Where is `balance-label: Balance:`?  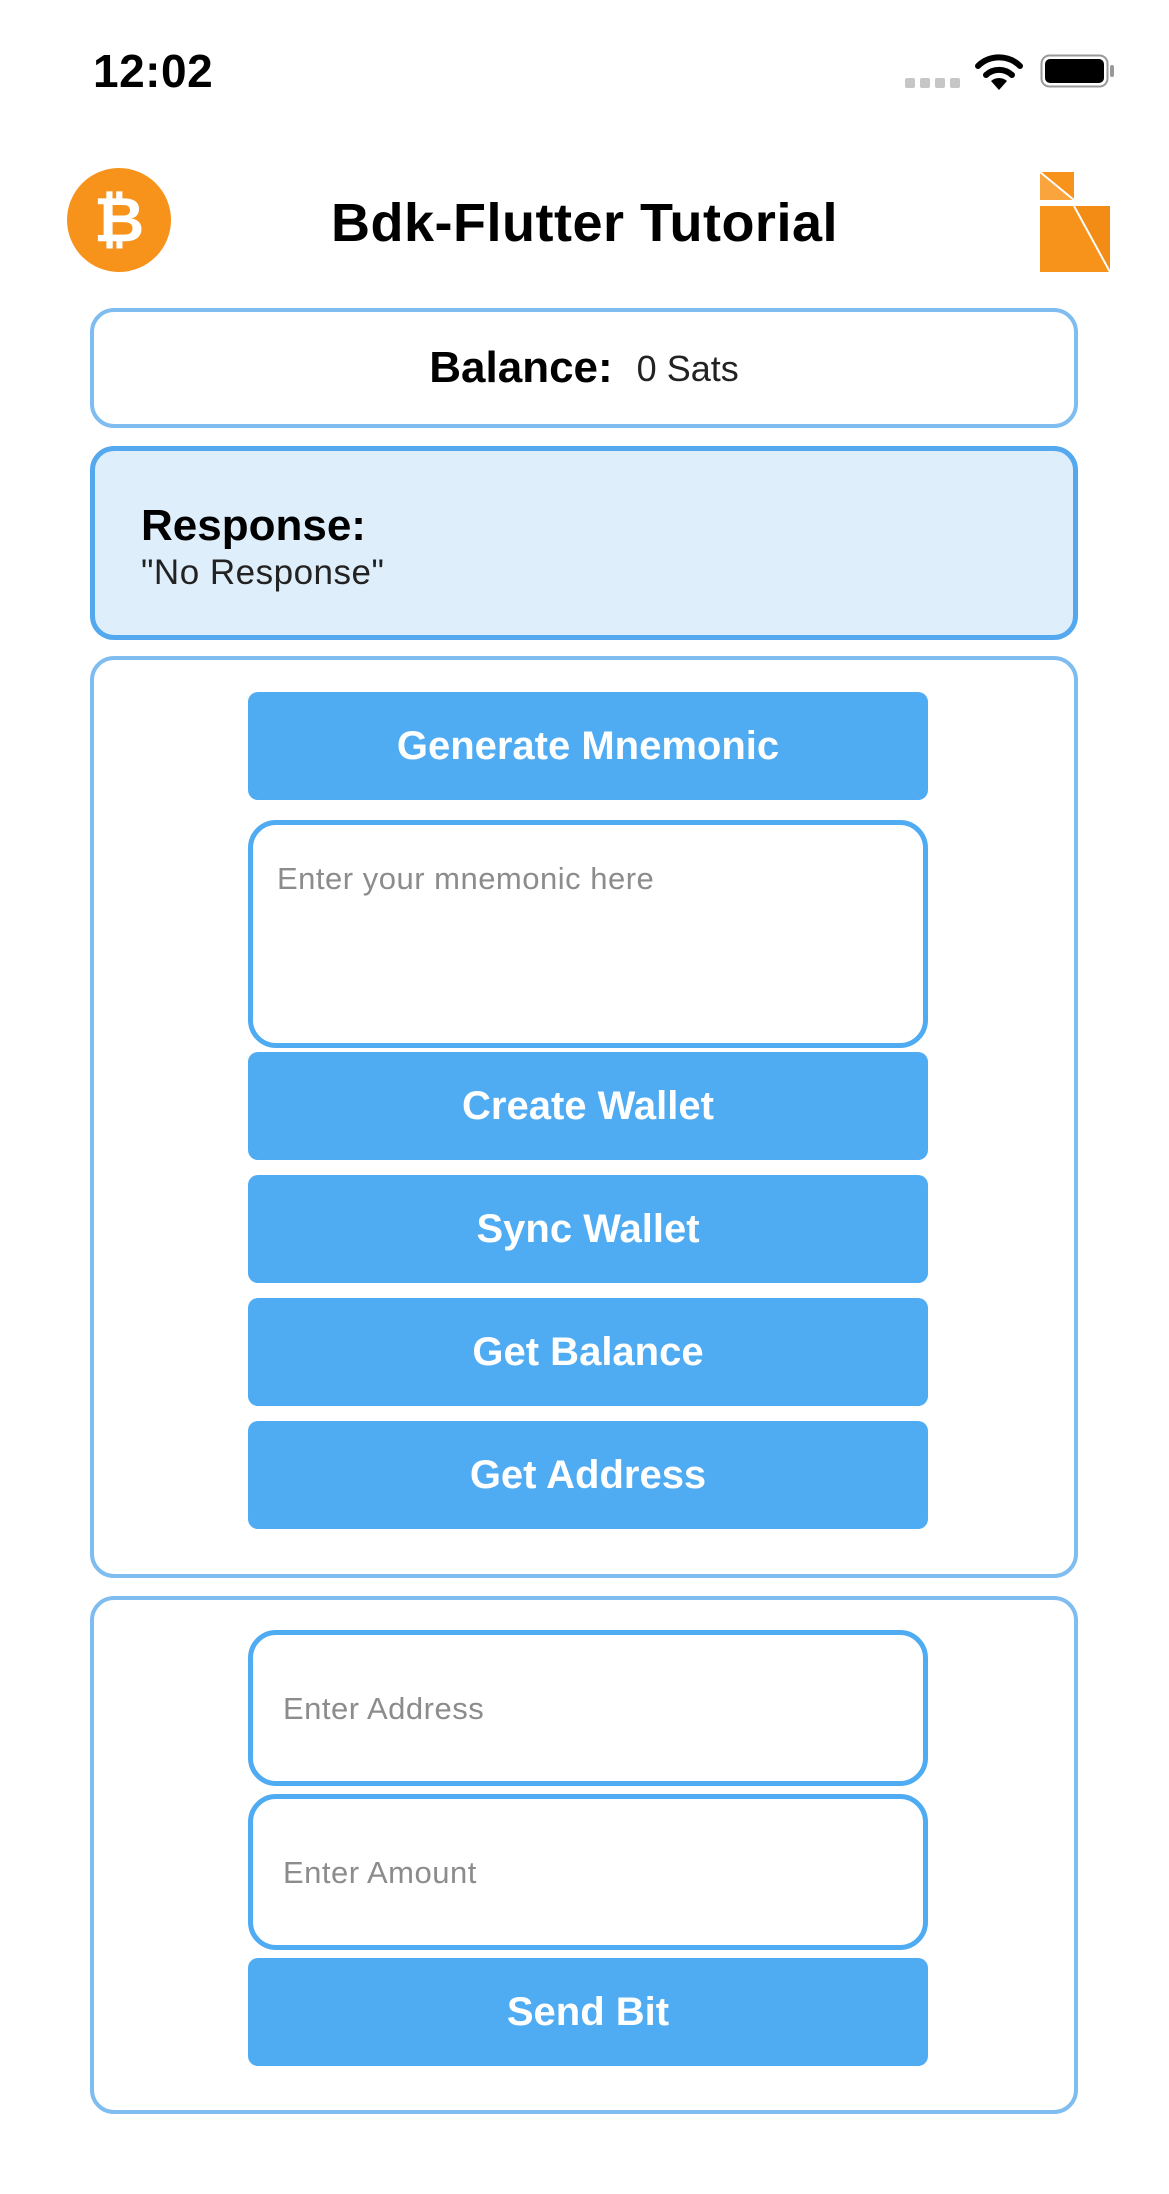
balance-label: Balance: is located at coordinates (521, 367).